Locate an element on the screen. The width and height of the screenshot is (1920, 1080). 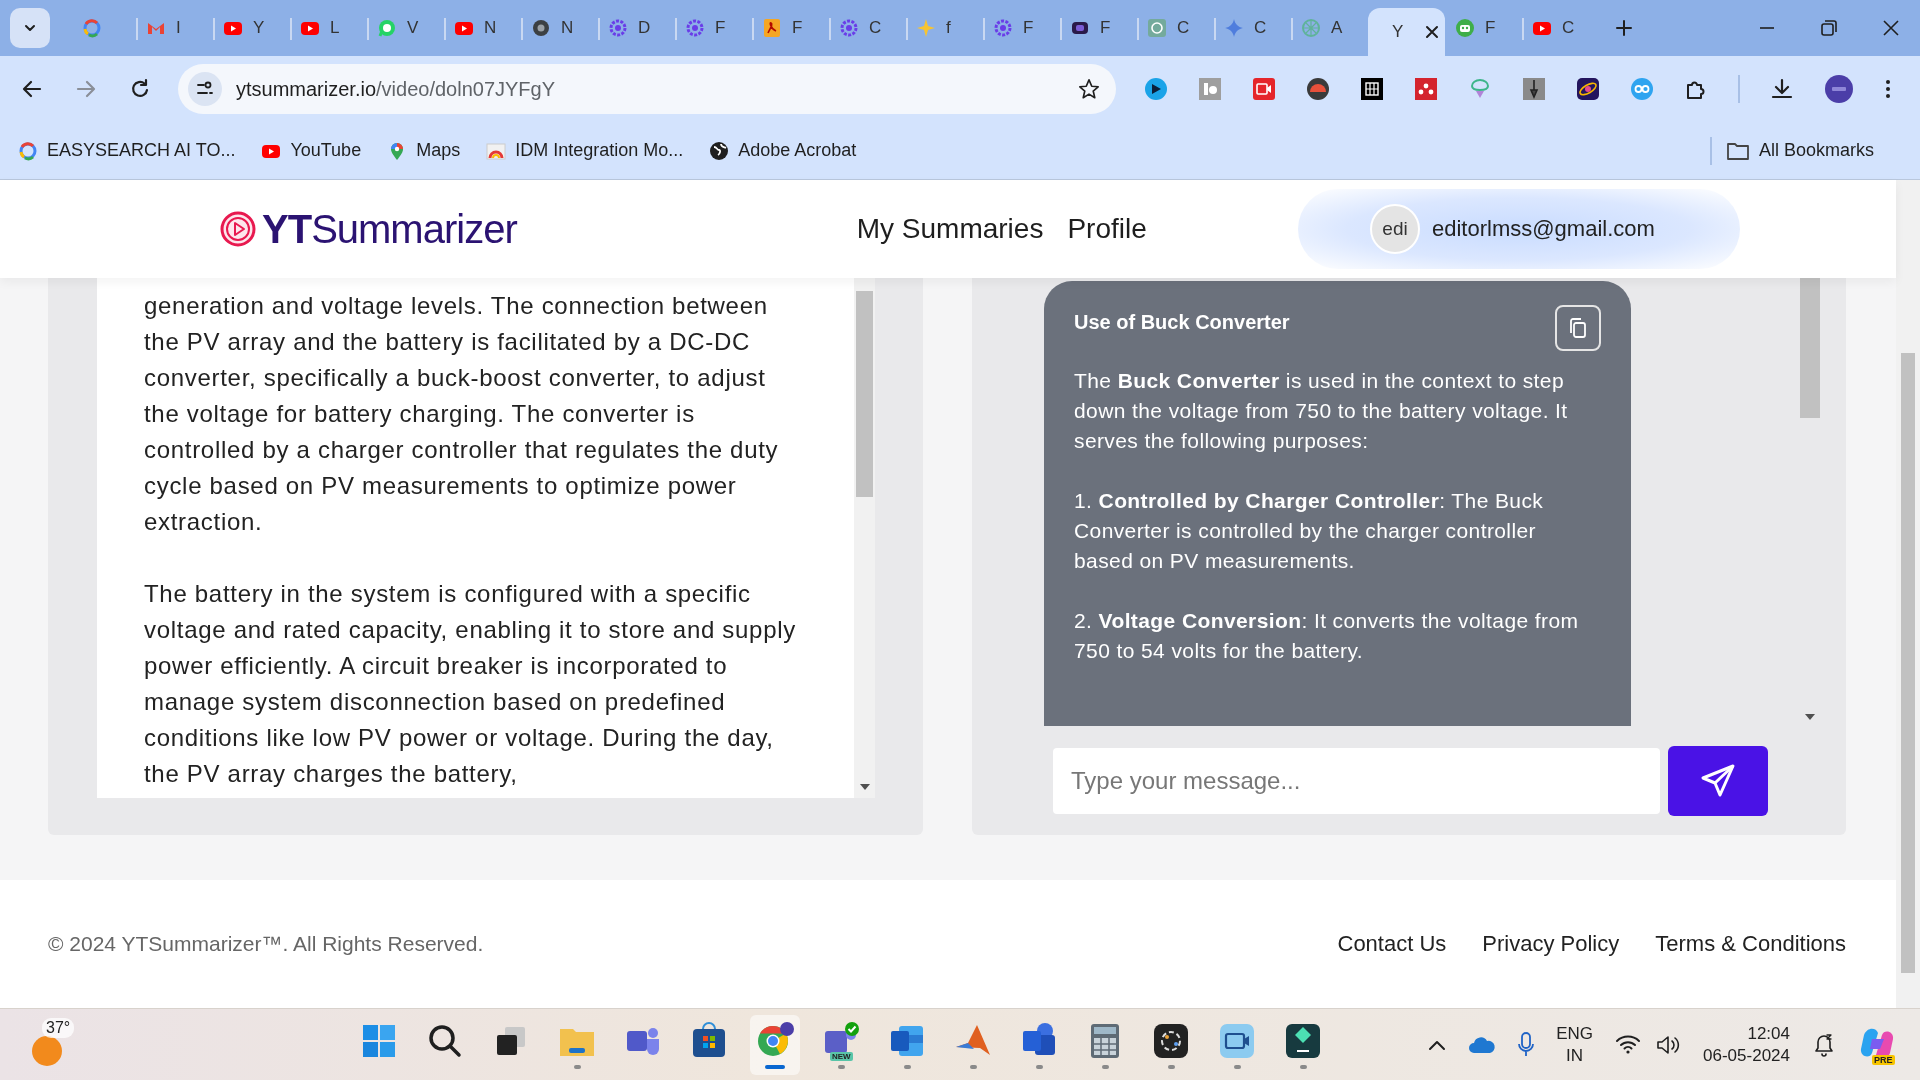
download-icon is located at coordinates (1782, 89).